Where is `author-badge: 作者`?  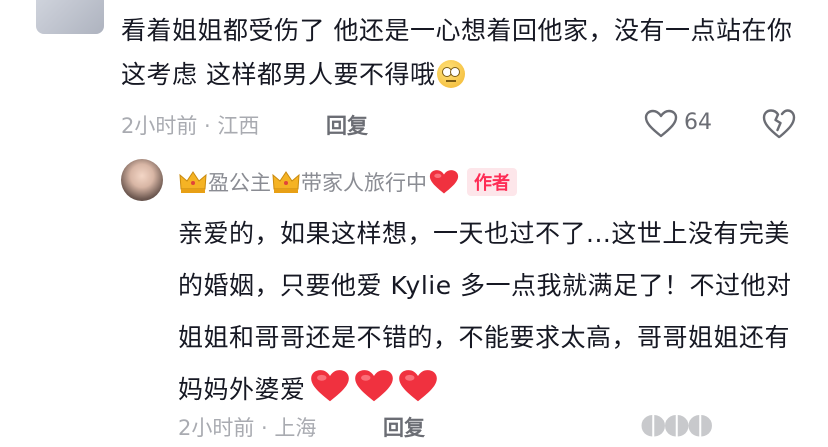
author-badge: 作者 is located at coordinates (492, 182).